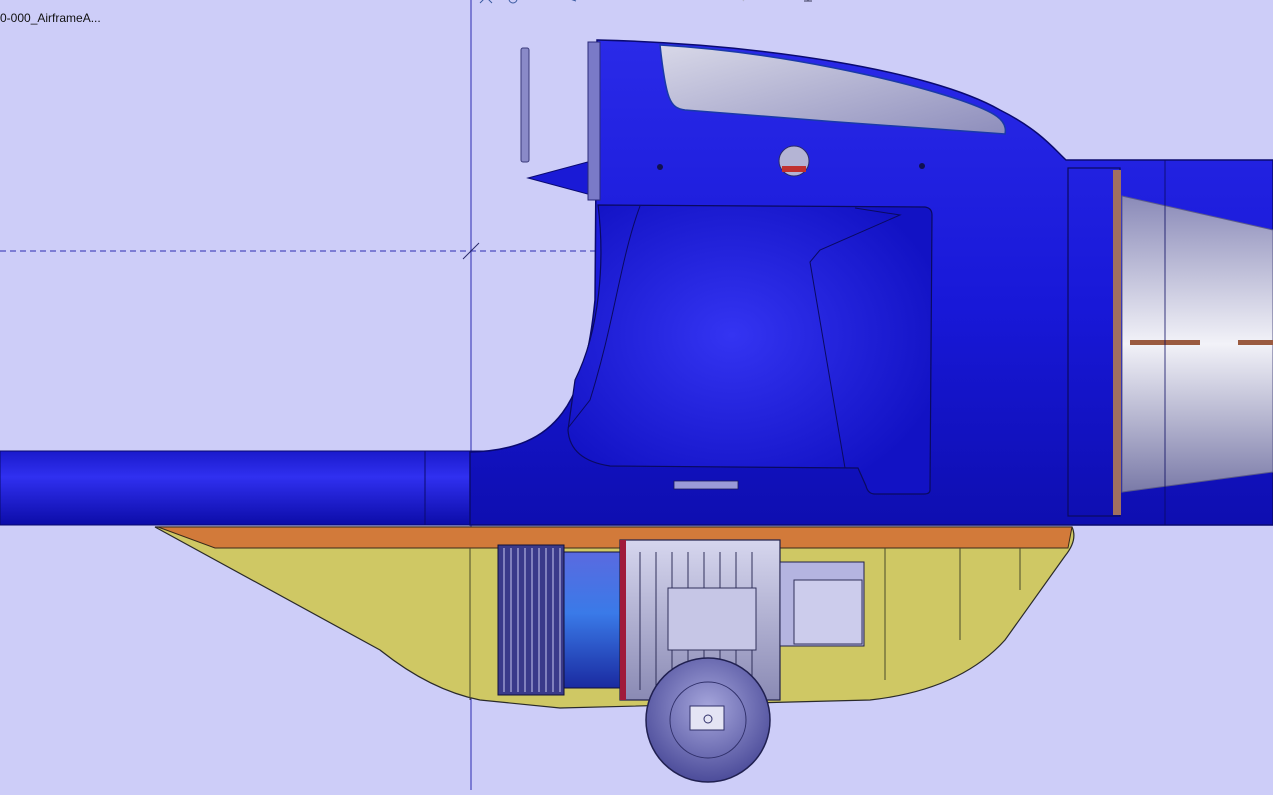 This screenshot has height=795, width=1273. What do you see at coordinates (525, 105) in the screenshot?
I see `tail-fin-plate` at bounding box center [525, 105].